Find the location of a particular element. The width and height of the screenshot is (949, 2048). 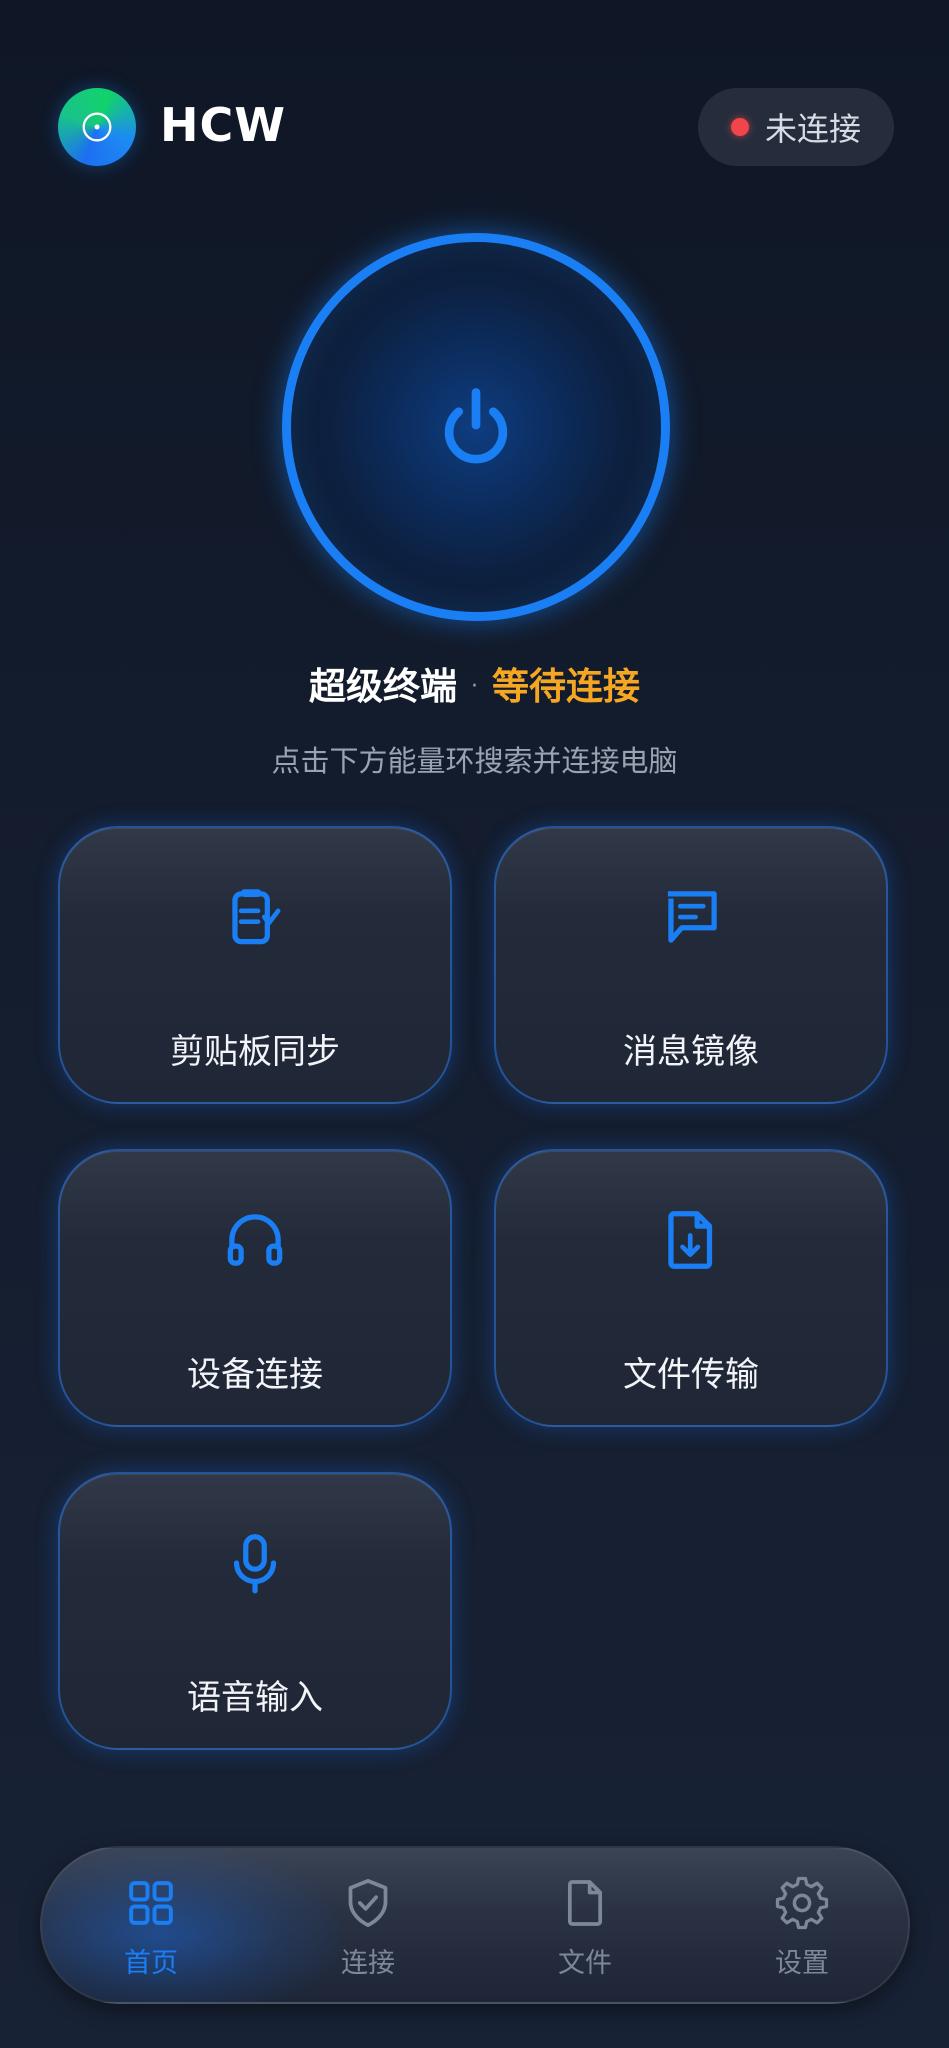

terminal-status-headline: 超级终端 · 等待连接 is located at coordinates (474, 683).